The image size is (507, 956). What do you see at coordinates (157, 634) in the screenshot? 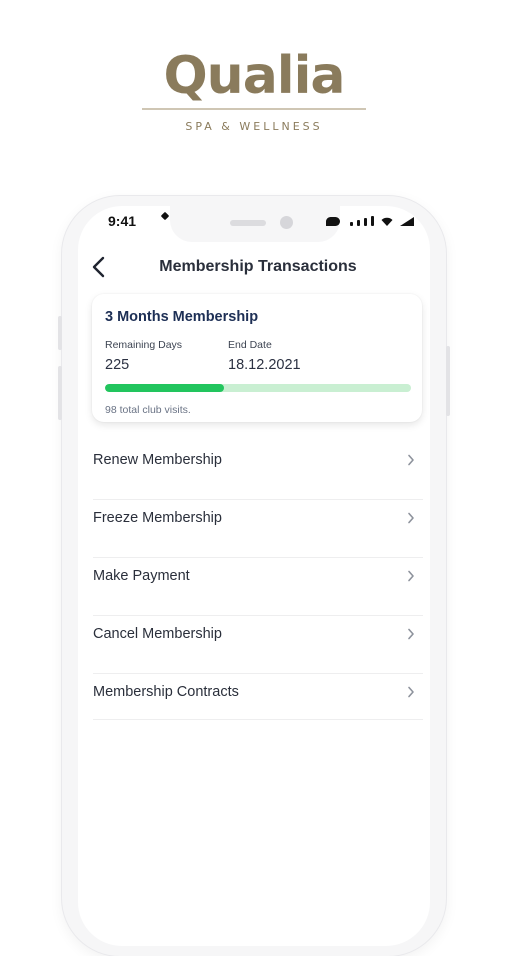
I see `menu-item-label: Cancel Membership` at bounding box center [157, 634].